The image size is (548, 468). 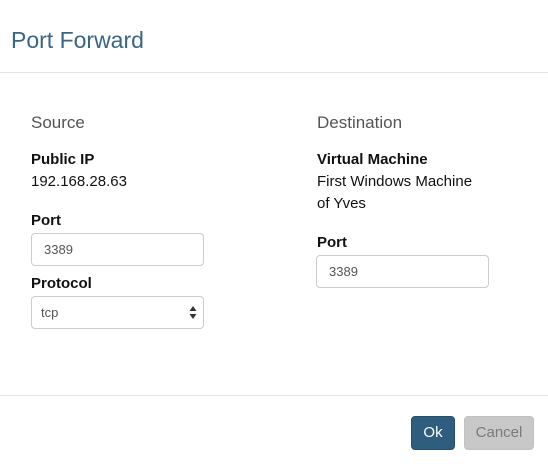 I want to click on select-updown-arrows-icon, so click(x=193, y=312).